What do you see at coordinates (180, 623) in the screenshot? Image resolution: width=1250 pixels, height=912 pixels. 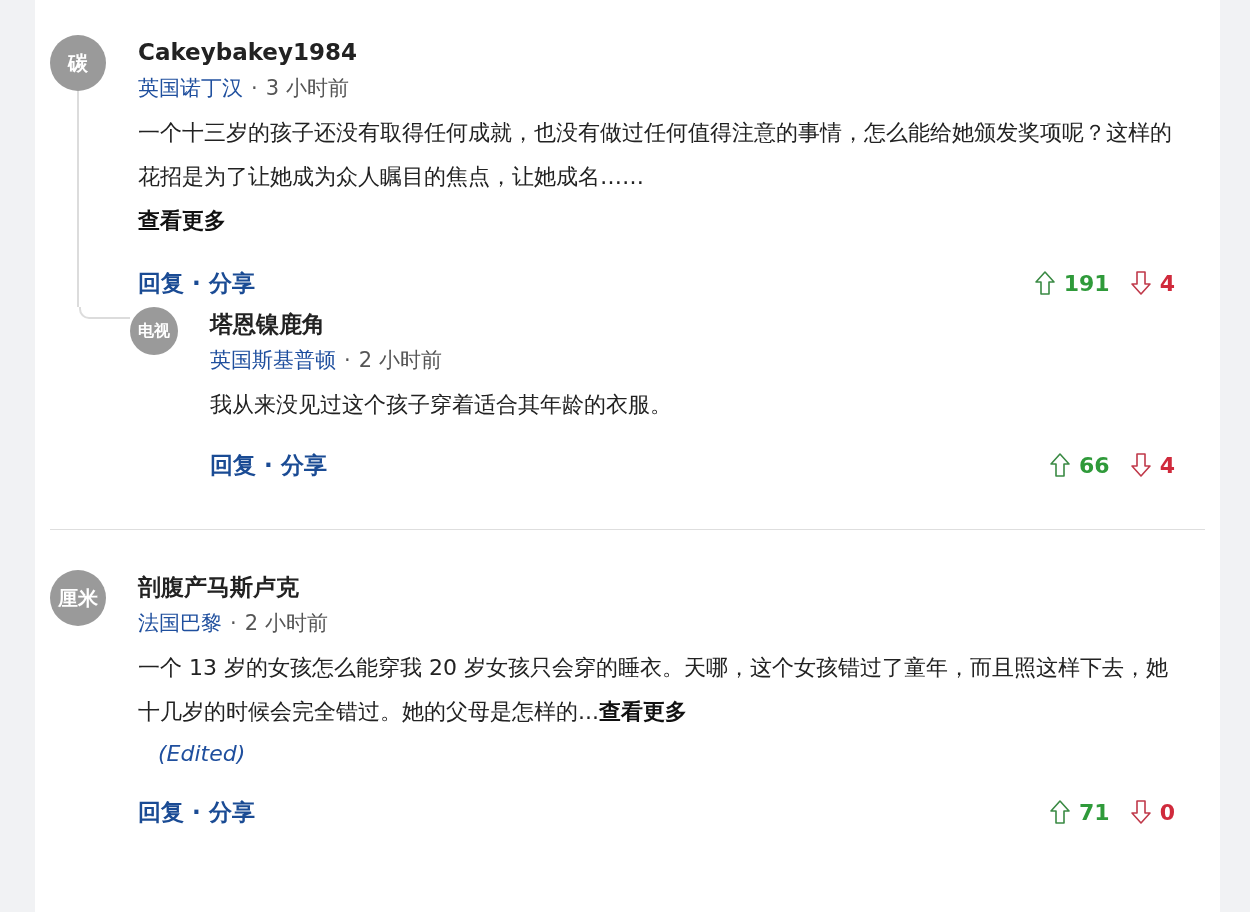 I see `location-text: 法国巴黎` at bounding box center [180, 623].